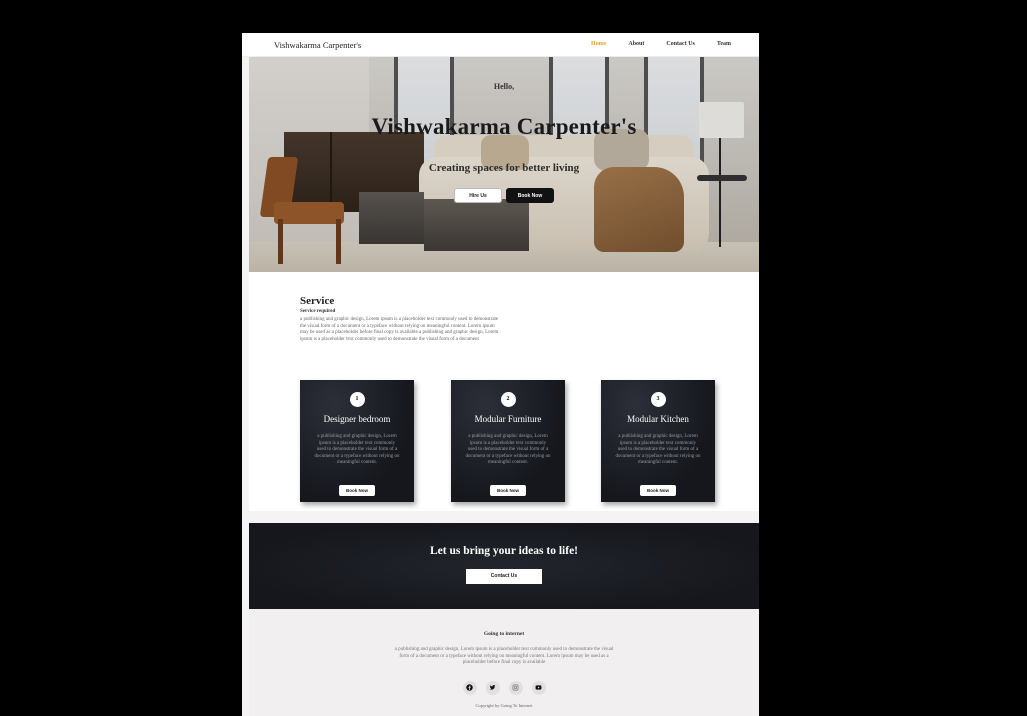 The image size is (1027, 716). What do you see at coordinates (504, 195) in the screenshot?
I see `hero-buttons: Hire Us Book Now` at bounding box center [504, 195].